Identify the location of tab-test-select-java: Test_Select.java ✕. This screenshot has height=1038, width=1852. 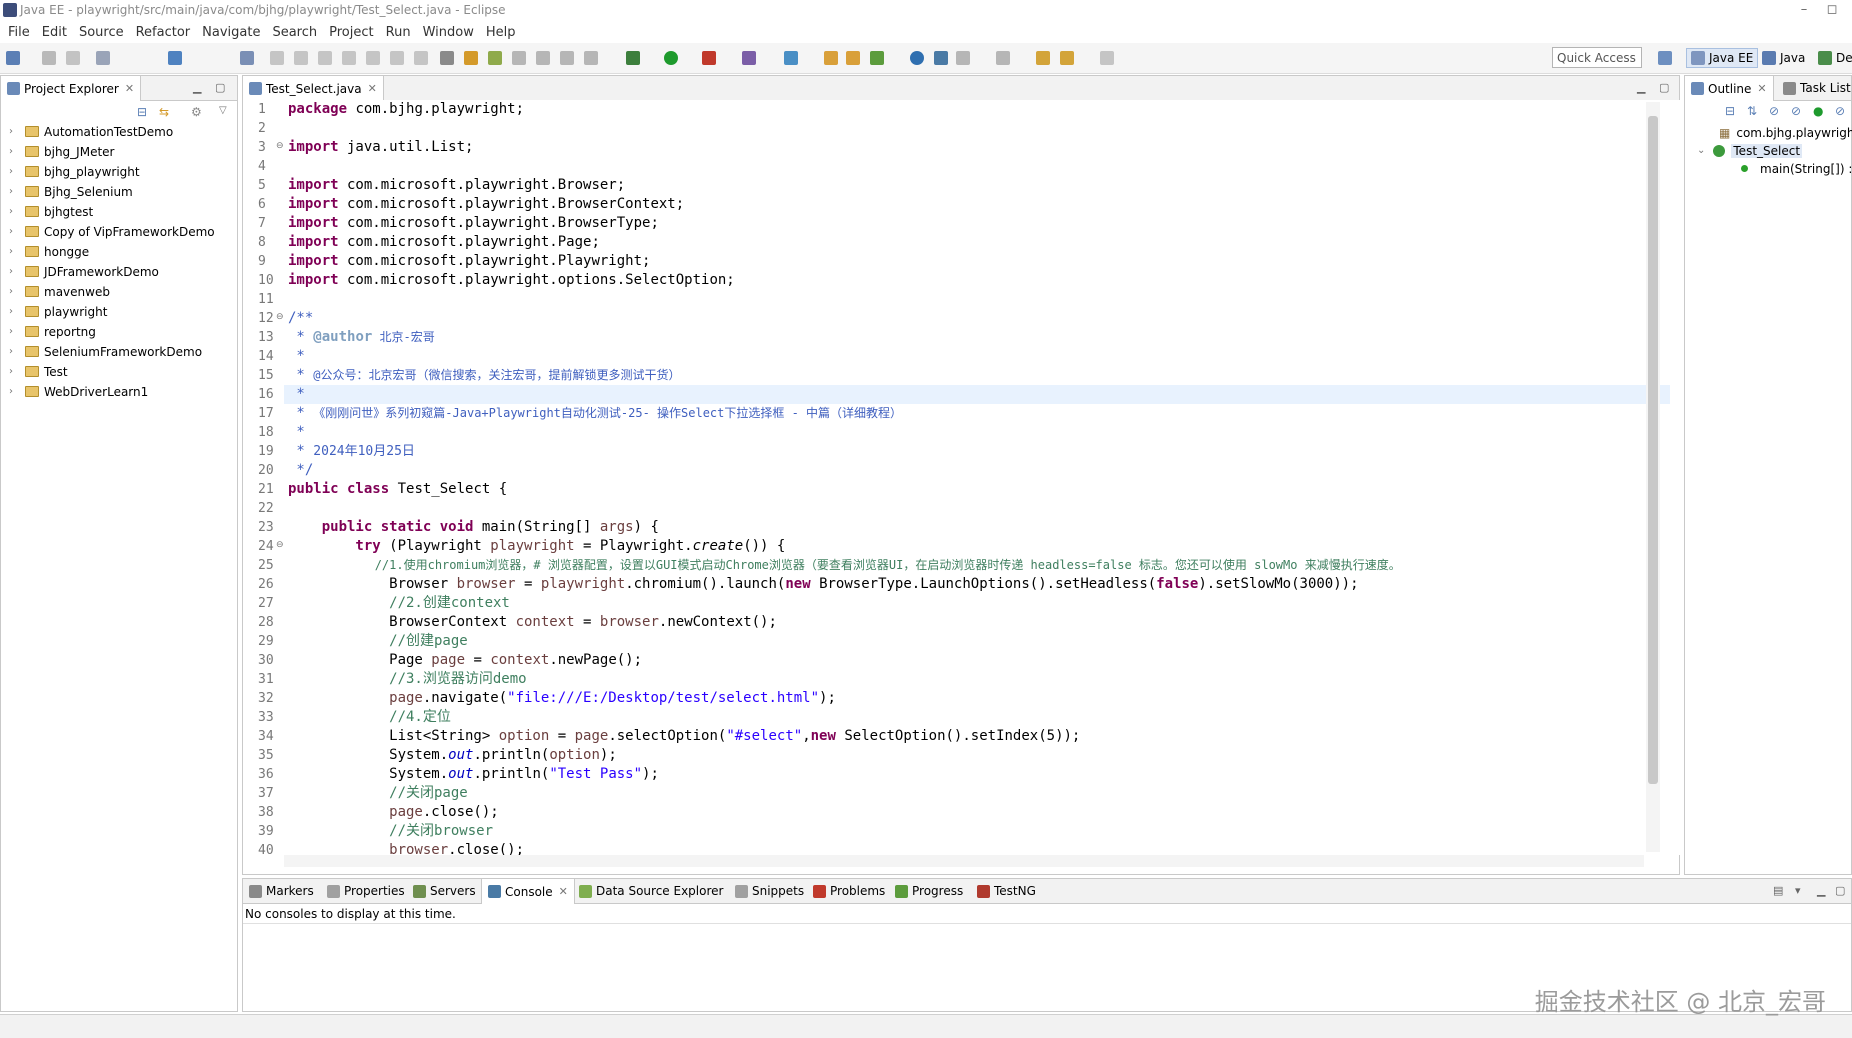
(313, 88).